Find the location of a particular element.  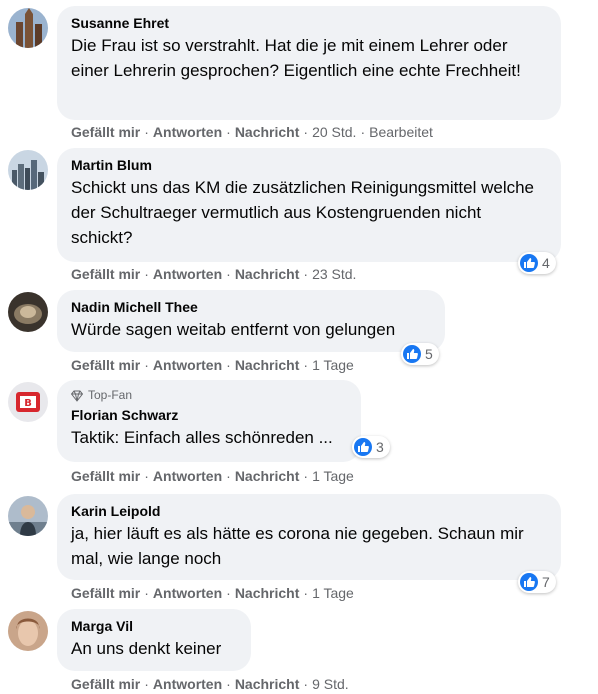

reaction-count: 4 is located at coordinates (537, 263).